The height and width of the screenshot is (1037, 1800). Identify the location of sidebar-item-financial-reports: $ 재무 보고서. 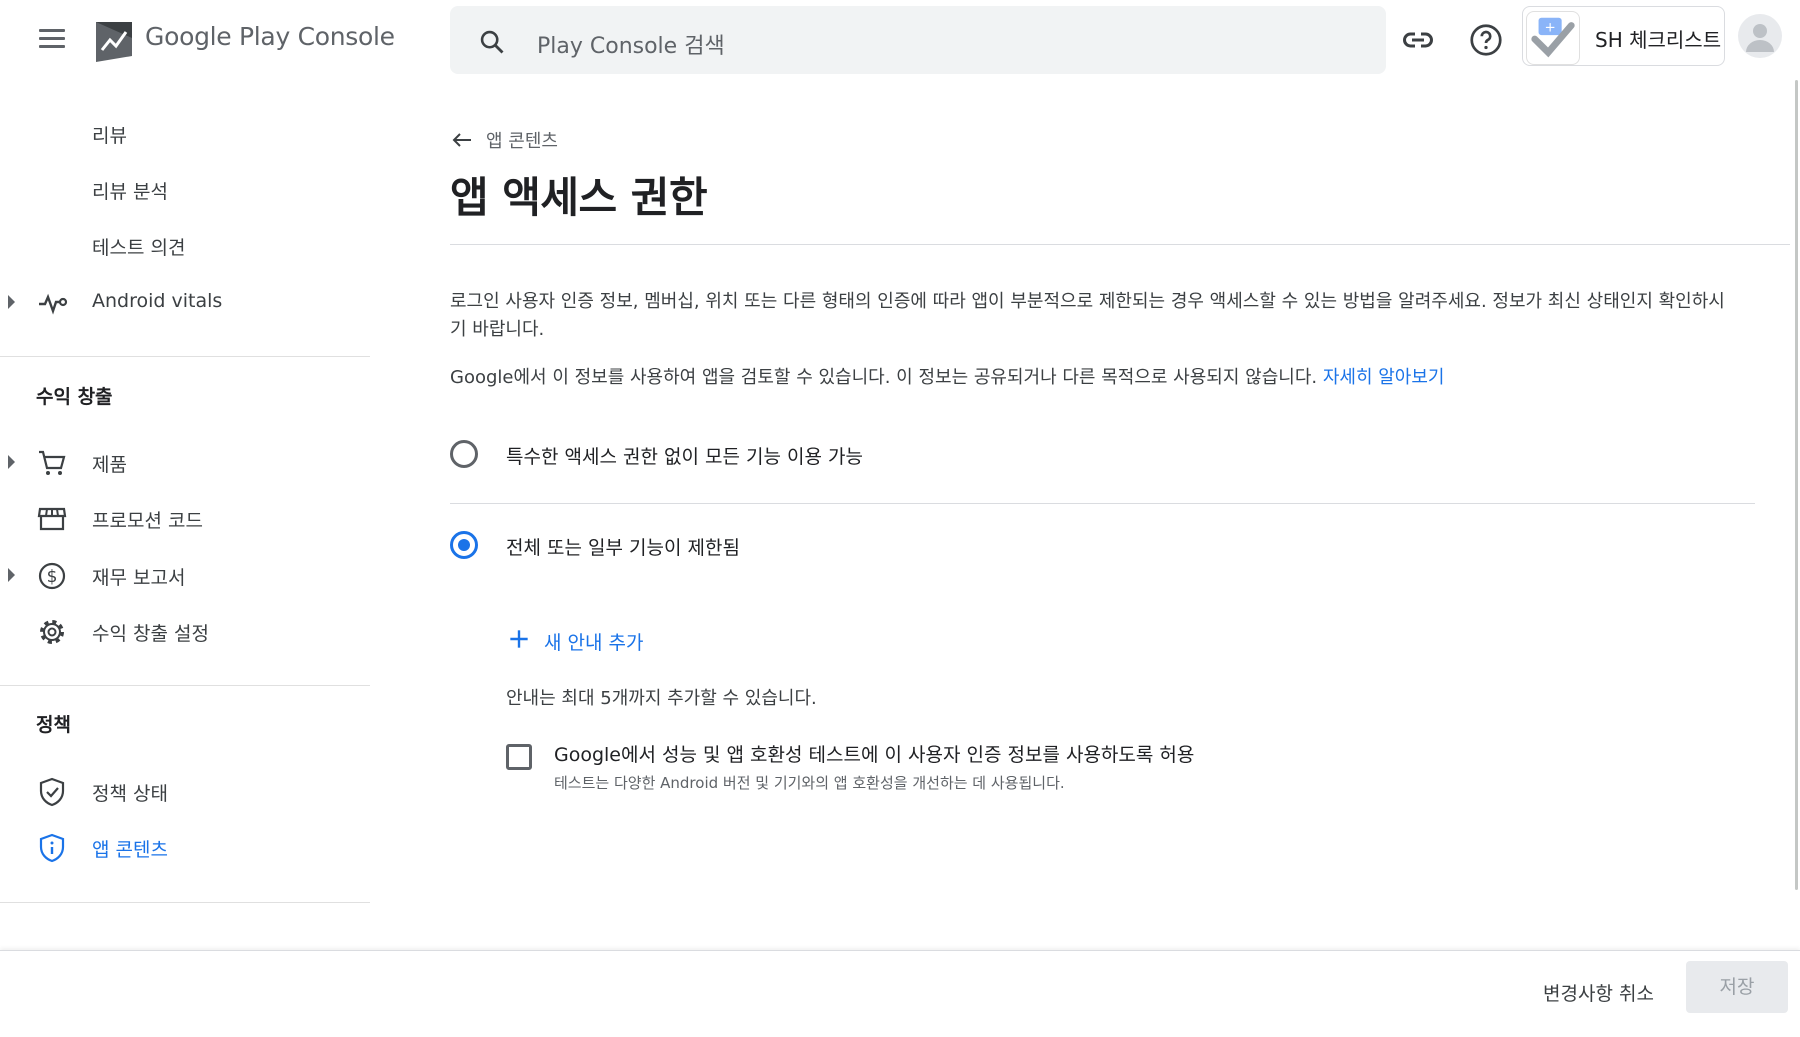
(185, 575).